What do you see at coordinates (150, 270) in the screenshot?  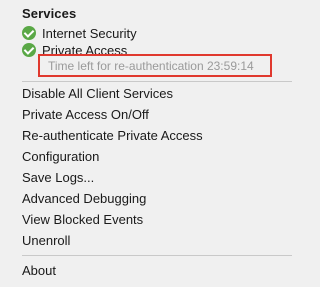 I see `menu-item-about: About` at bounding box center [150, 270].